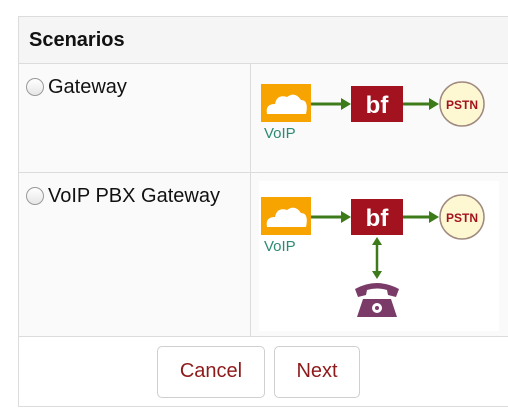 This screenshot has width=508, height=417. What do you see at coordinates (331, 104) in the screenshot?
I see `arrow-voip-to-bf` at bounding box center [331, 104].